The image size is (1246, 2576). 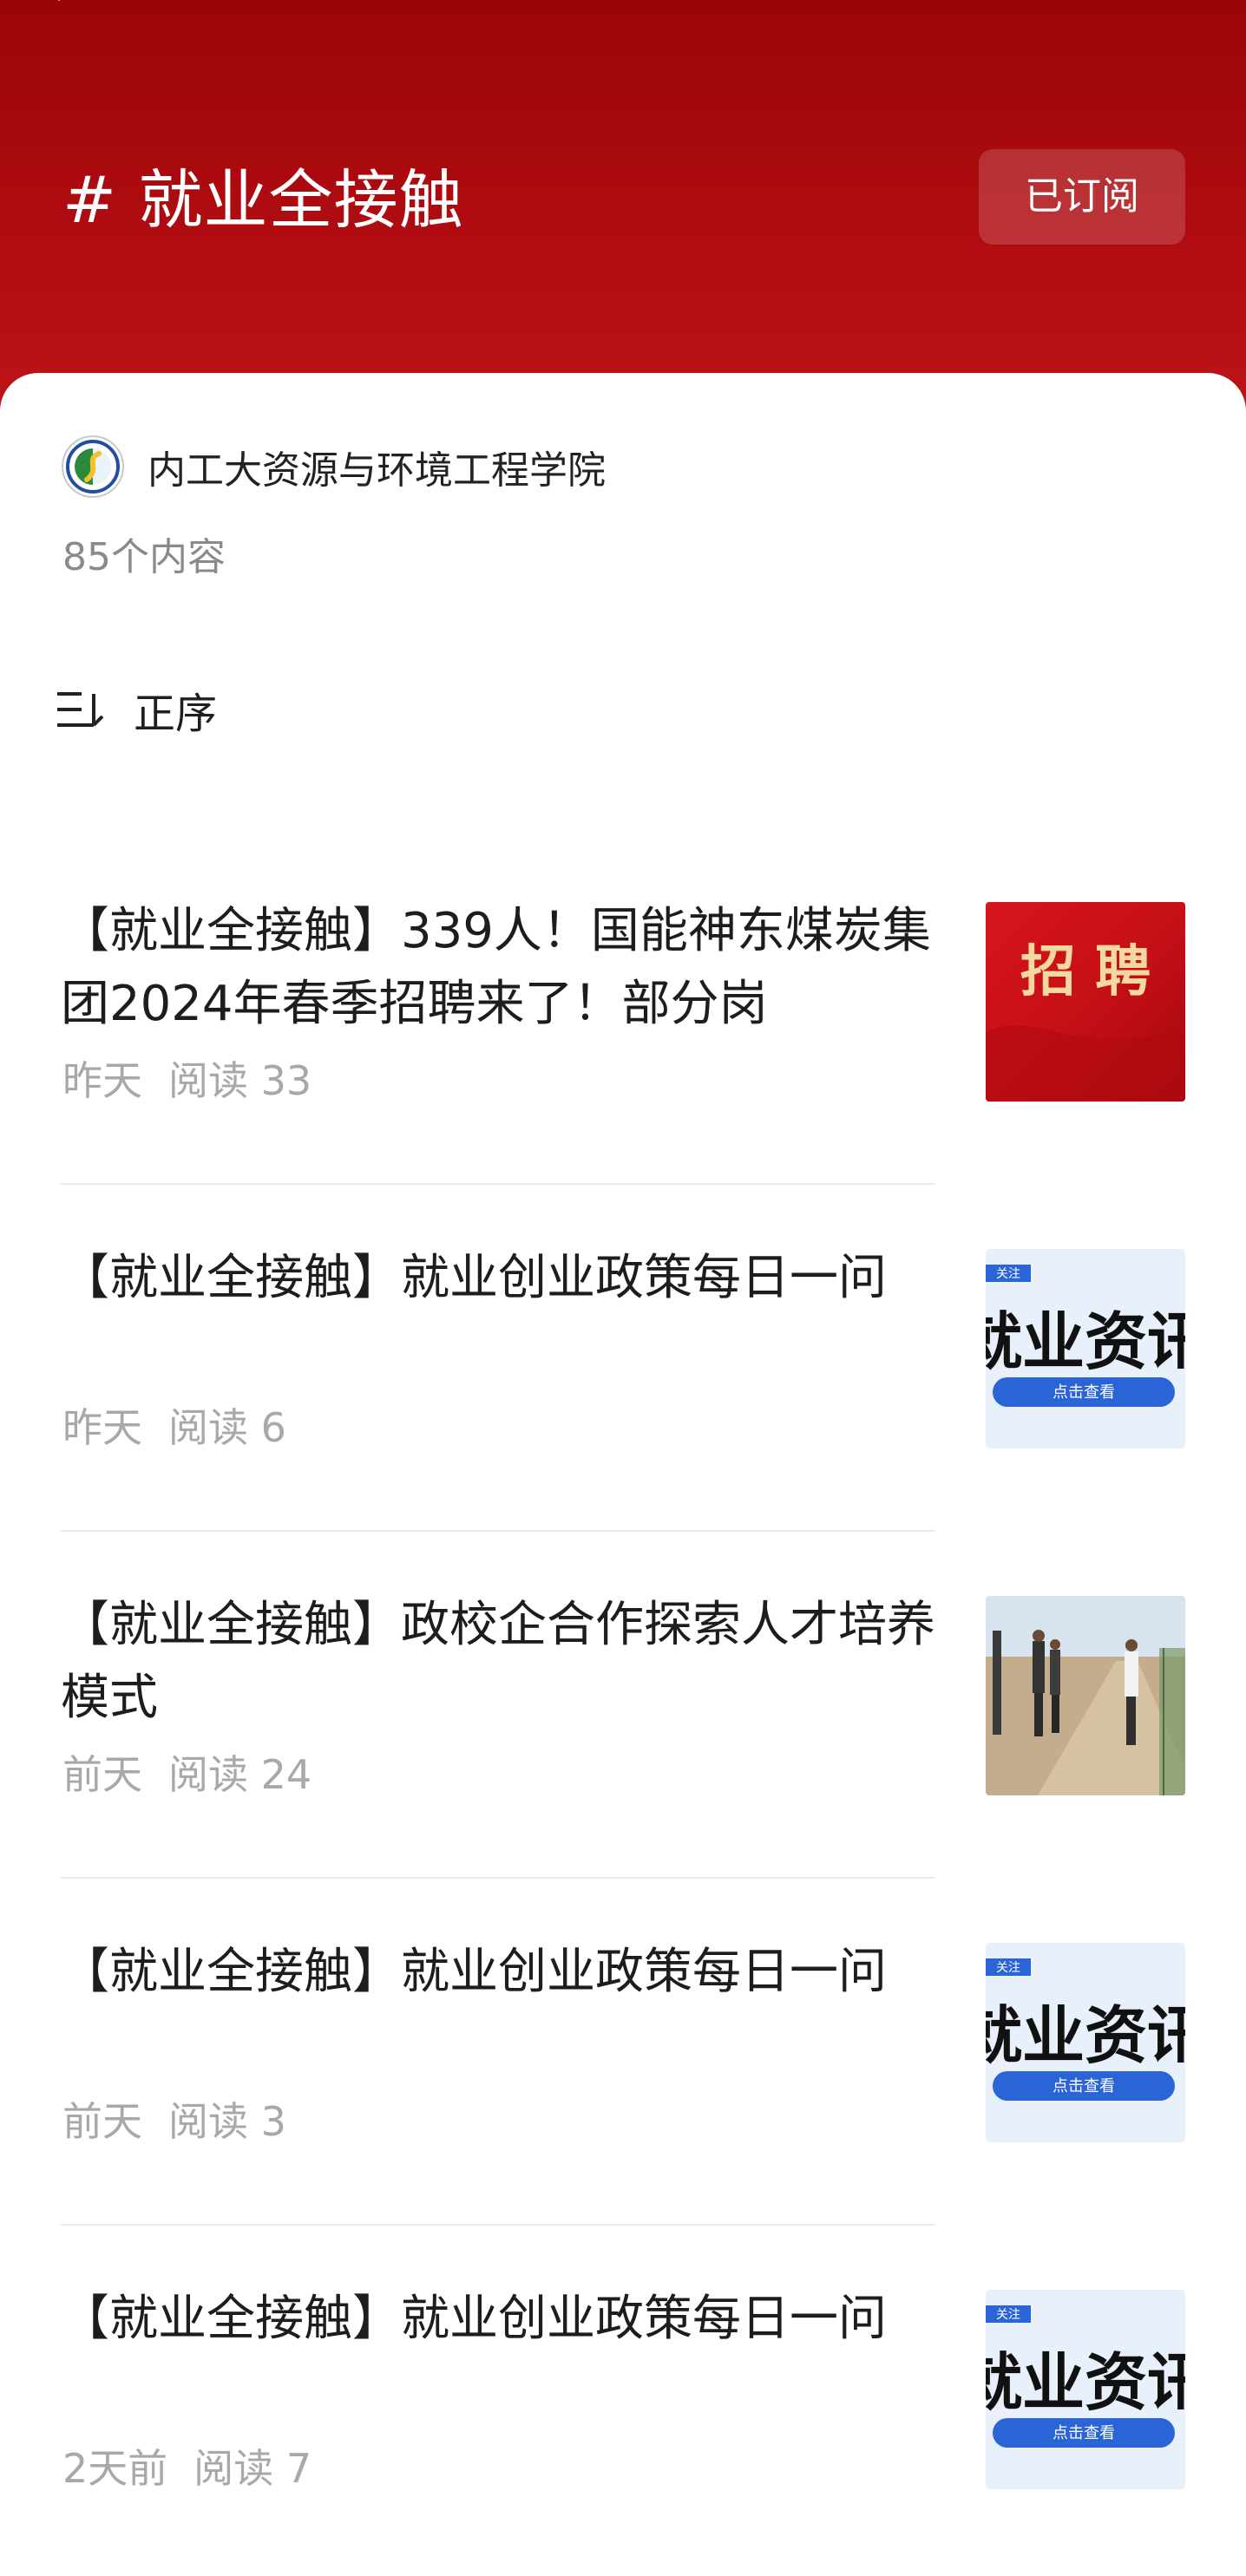 What do you see at coordinates (227, 1427) in the screenshot?
I see `article-reads: 阅读 6` at bounding box center [227, 1427].